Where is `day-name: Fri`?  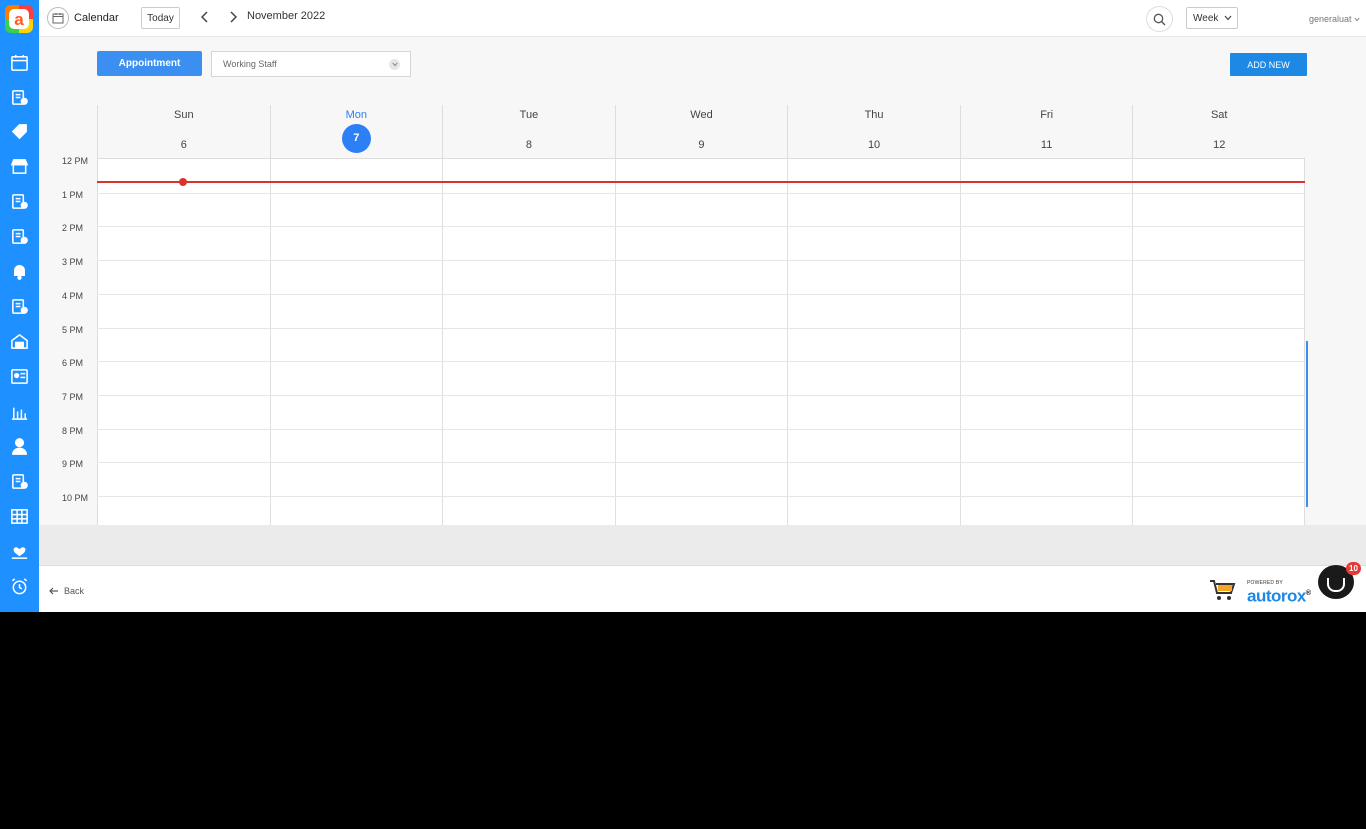 day-name: Fri is located at coordinates (1047, 115).